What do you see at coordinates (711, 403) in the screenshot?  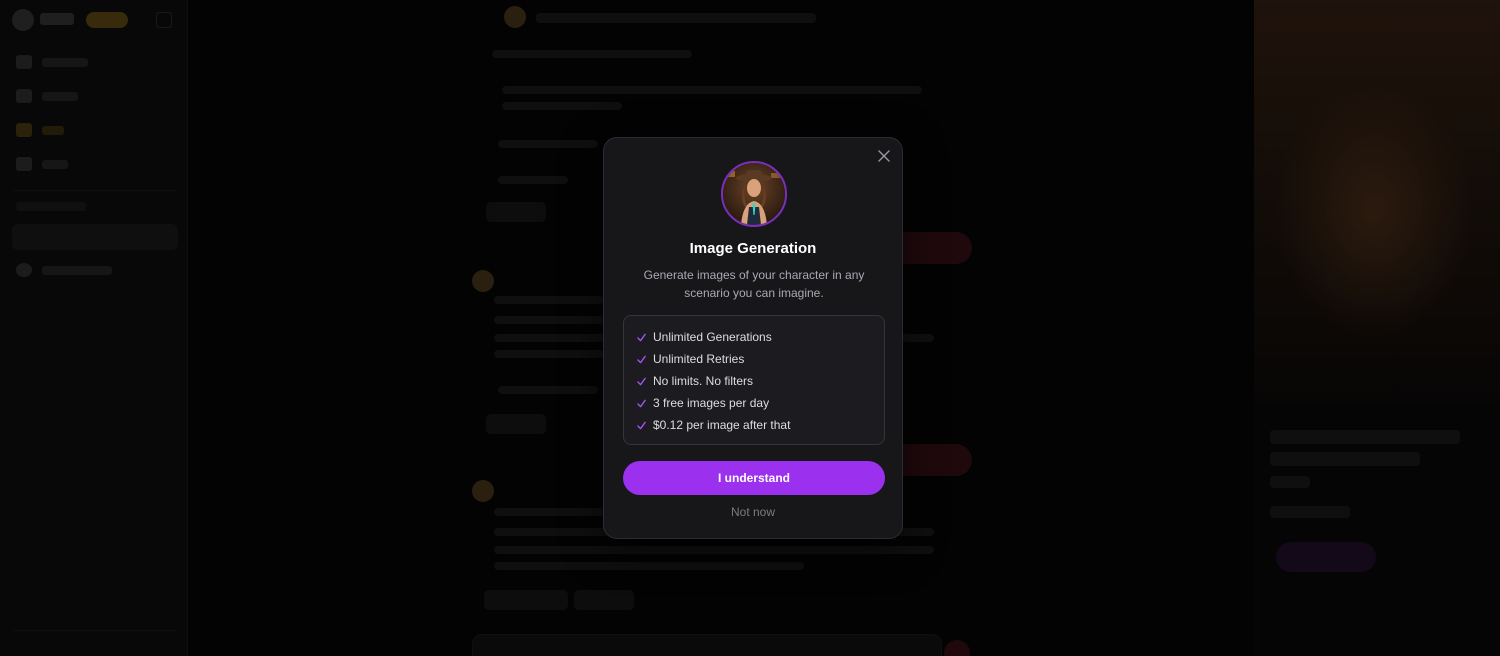 I see `feature-label: 3 free images per day` at bounding box center [711, 403].